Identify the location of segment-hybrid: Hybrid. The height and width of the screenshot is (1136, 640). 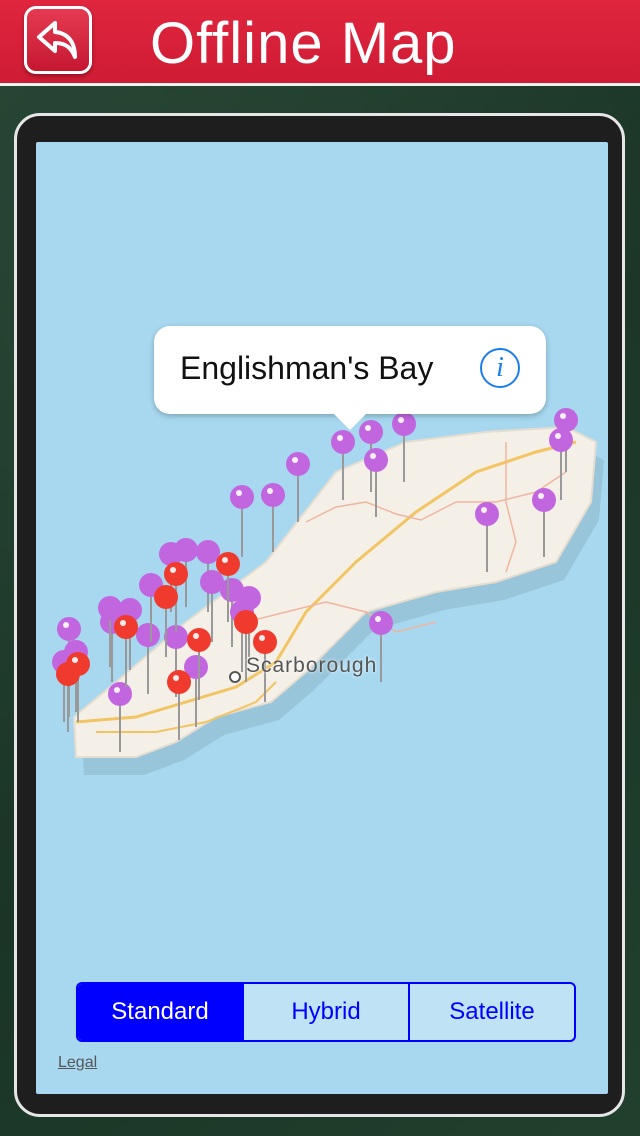
(325, 1012).